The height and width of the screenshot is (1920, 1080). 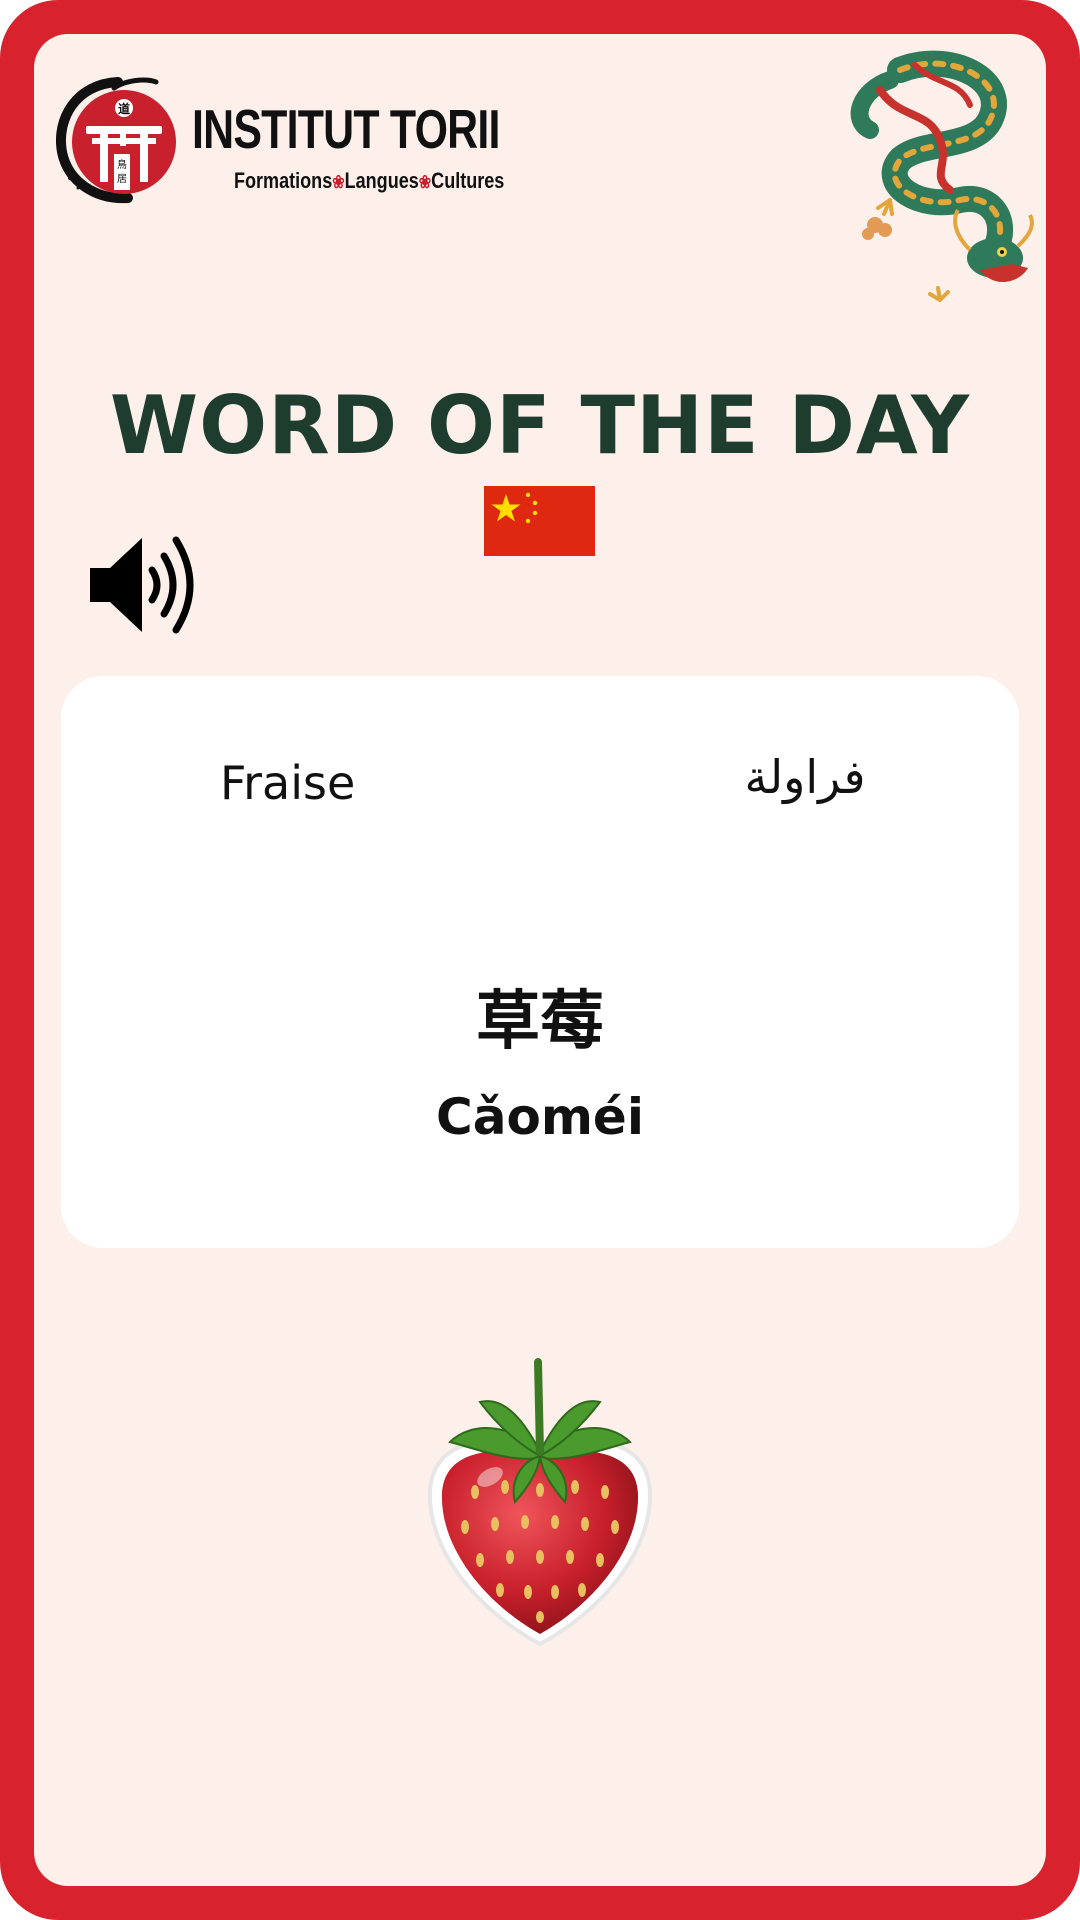 What do you see at coordinates (540, 1117) in the screenshot?
I see `word-pinyin: Cǎoméi` at bounding box center [540, 1117].